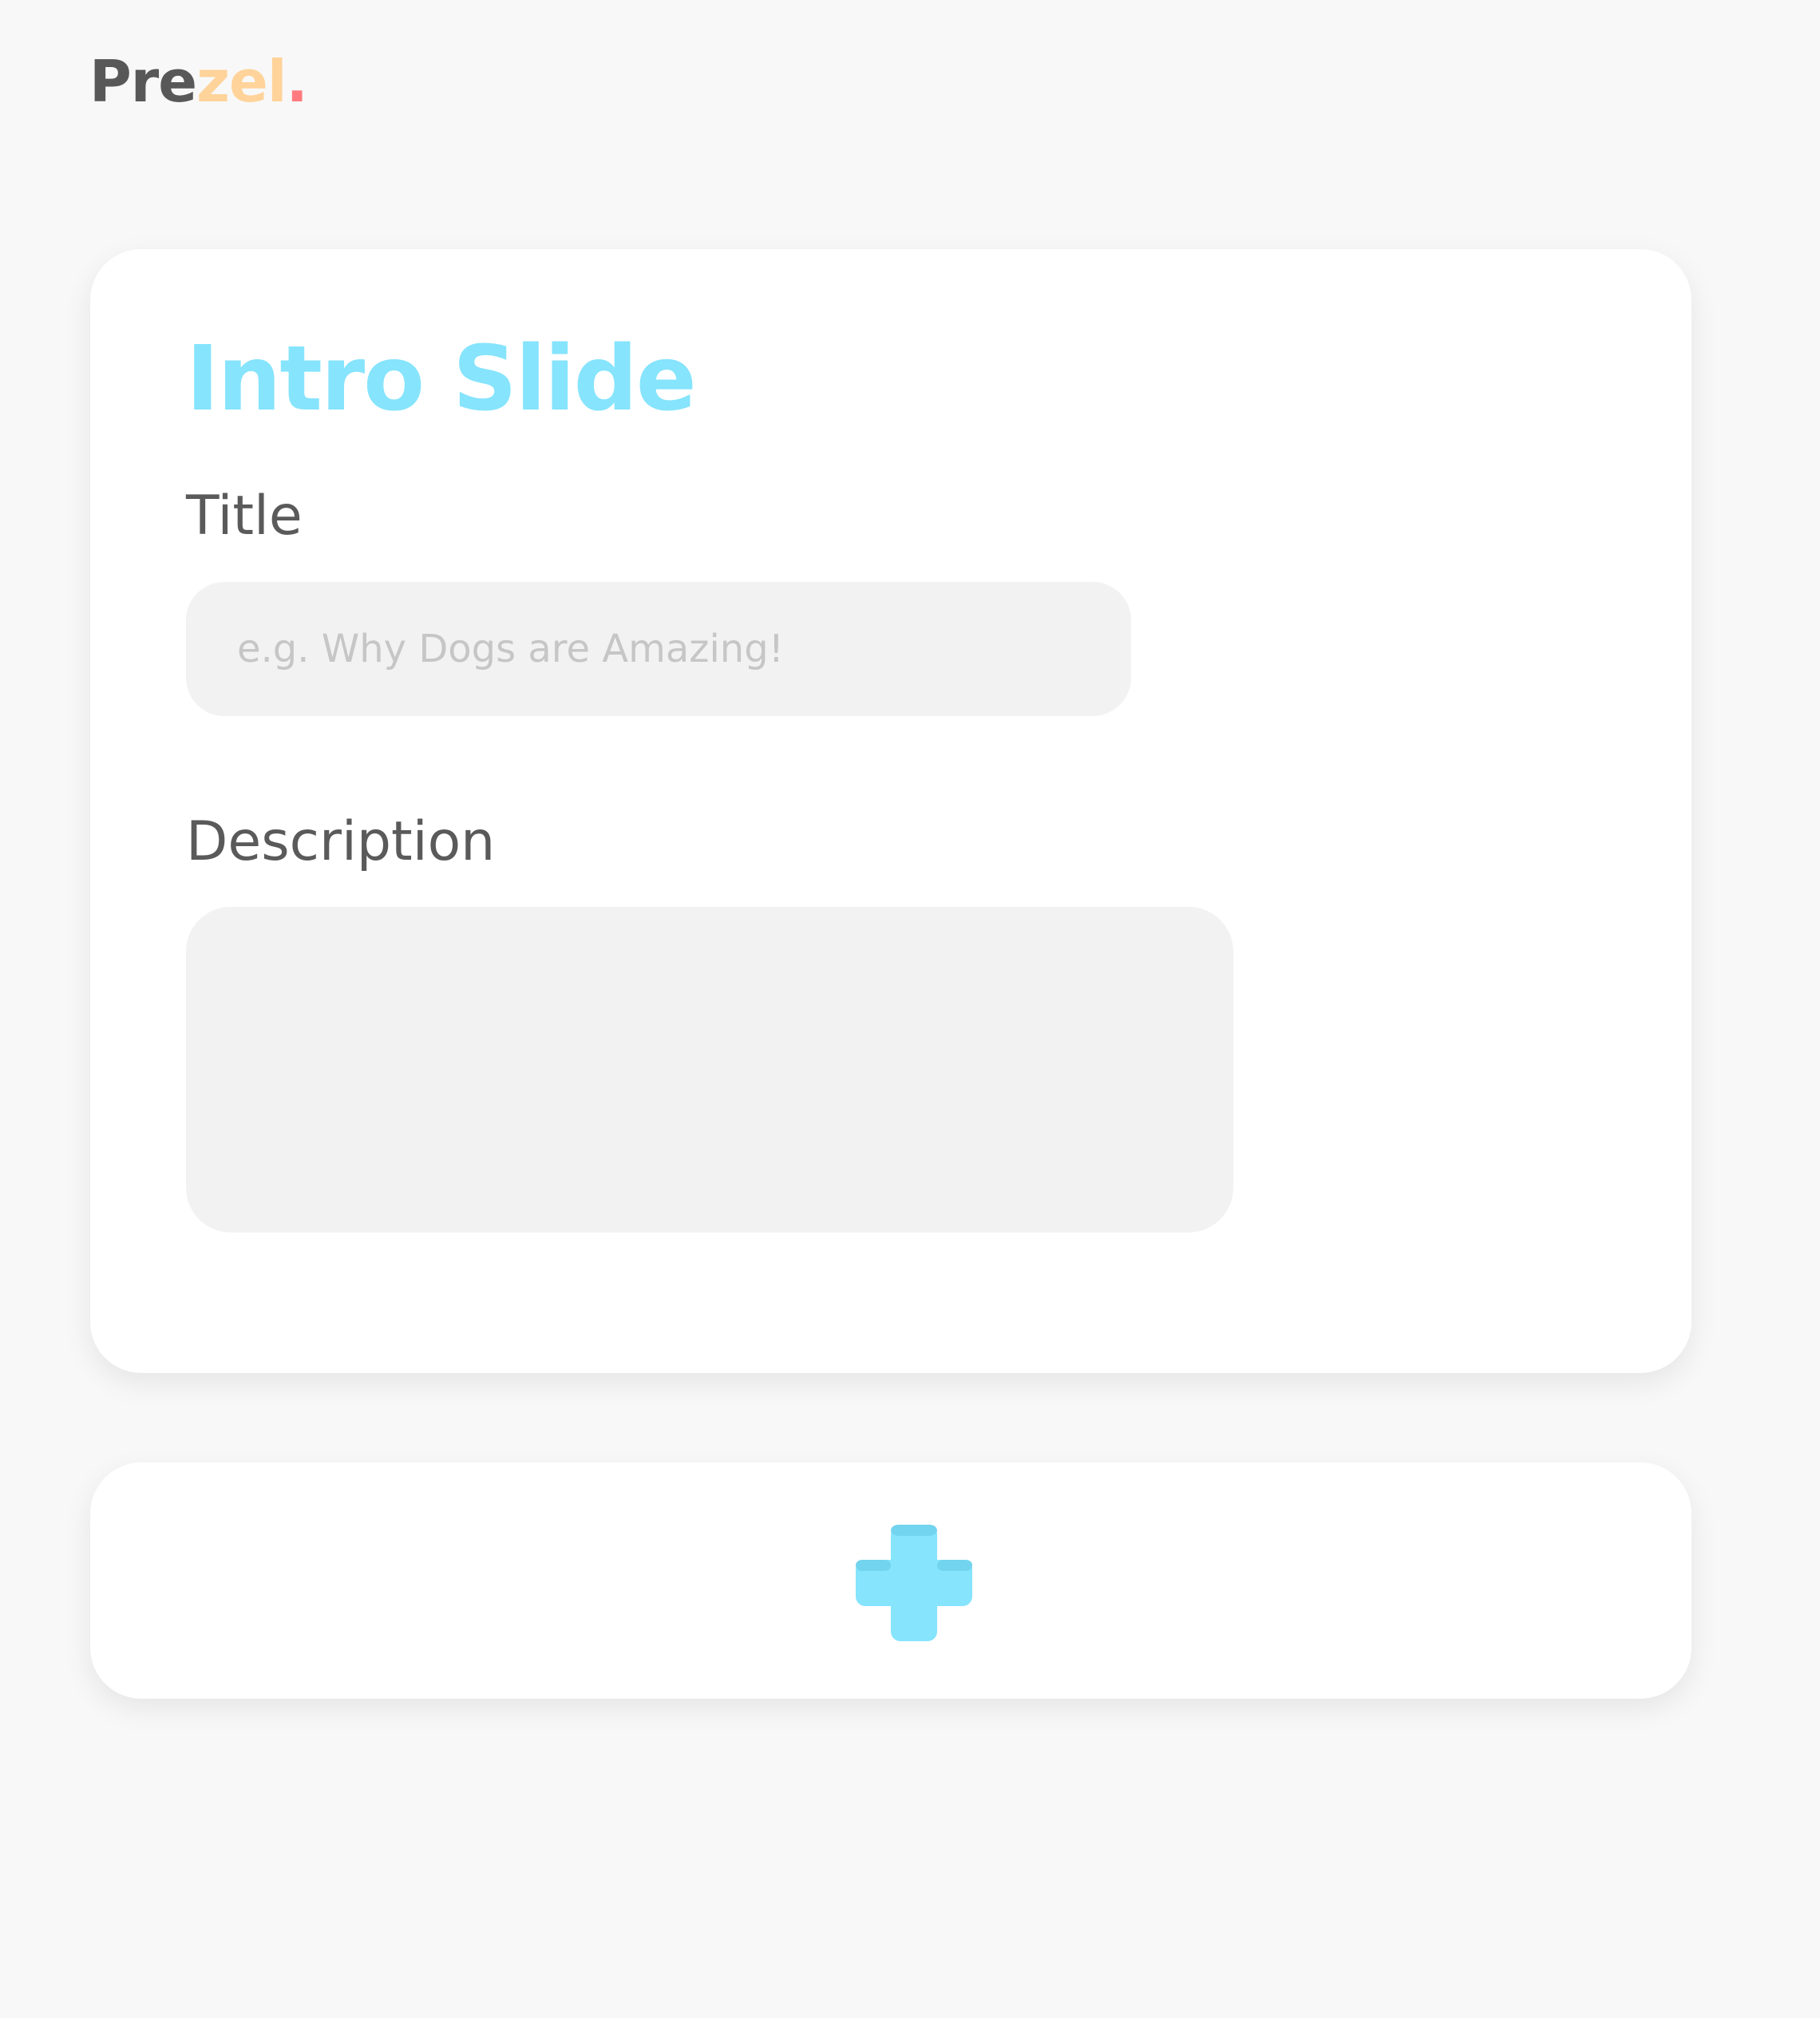 The height and width of the screenshot is (2018, 1820). What do you see at coordinates (244, 516) in the screenshot?
I see `title-label: Title` at bounding box center [244, 516].